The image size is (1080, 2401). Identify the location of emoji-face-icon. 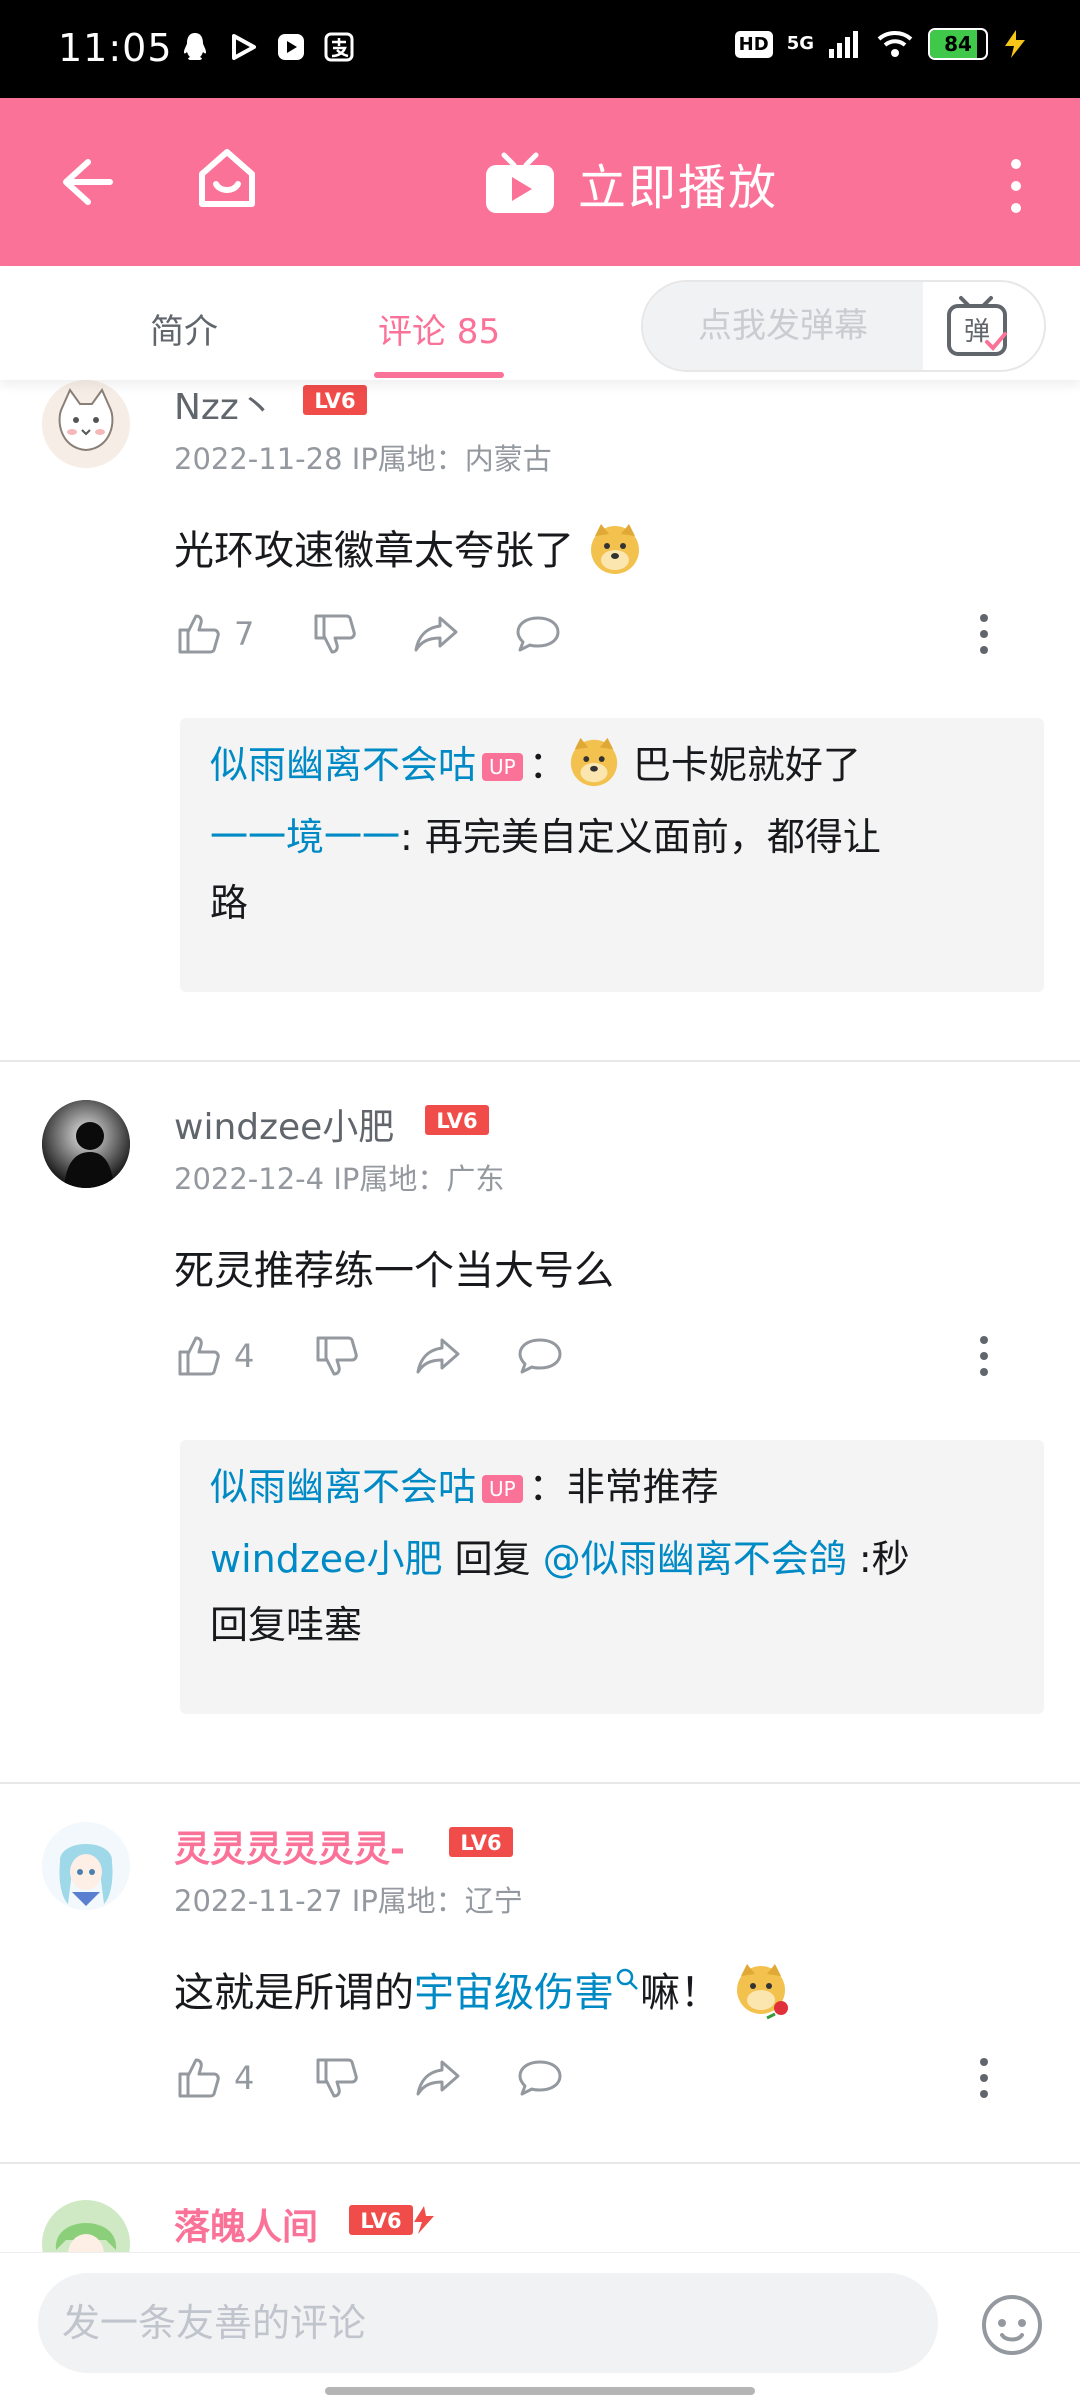
(1012, 2325).